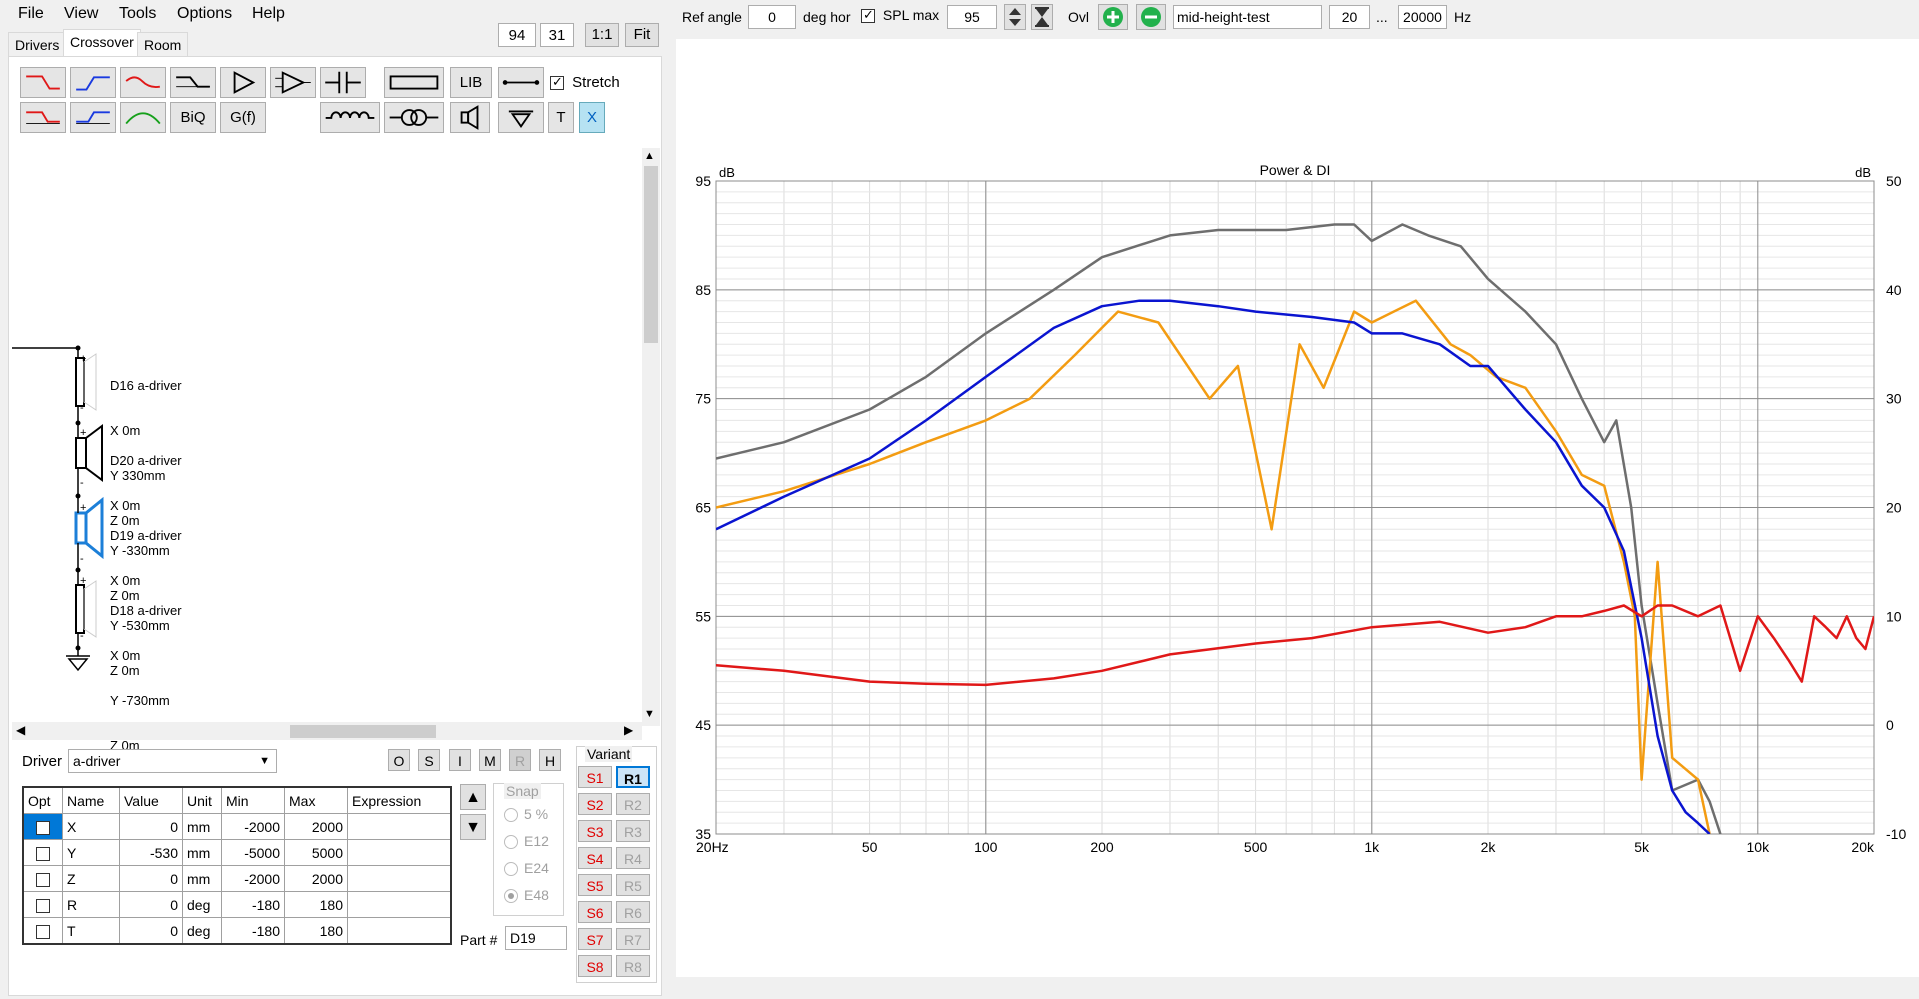 The width and height of the screenshot is (1919, 999). I want to click on variant-s5-button: S5, so click(595, 885).